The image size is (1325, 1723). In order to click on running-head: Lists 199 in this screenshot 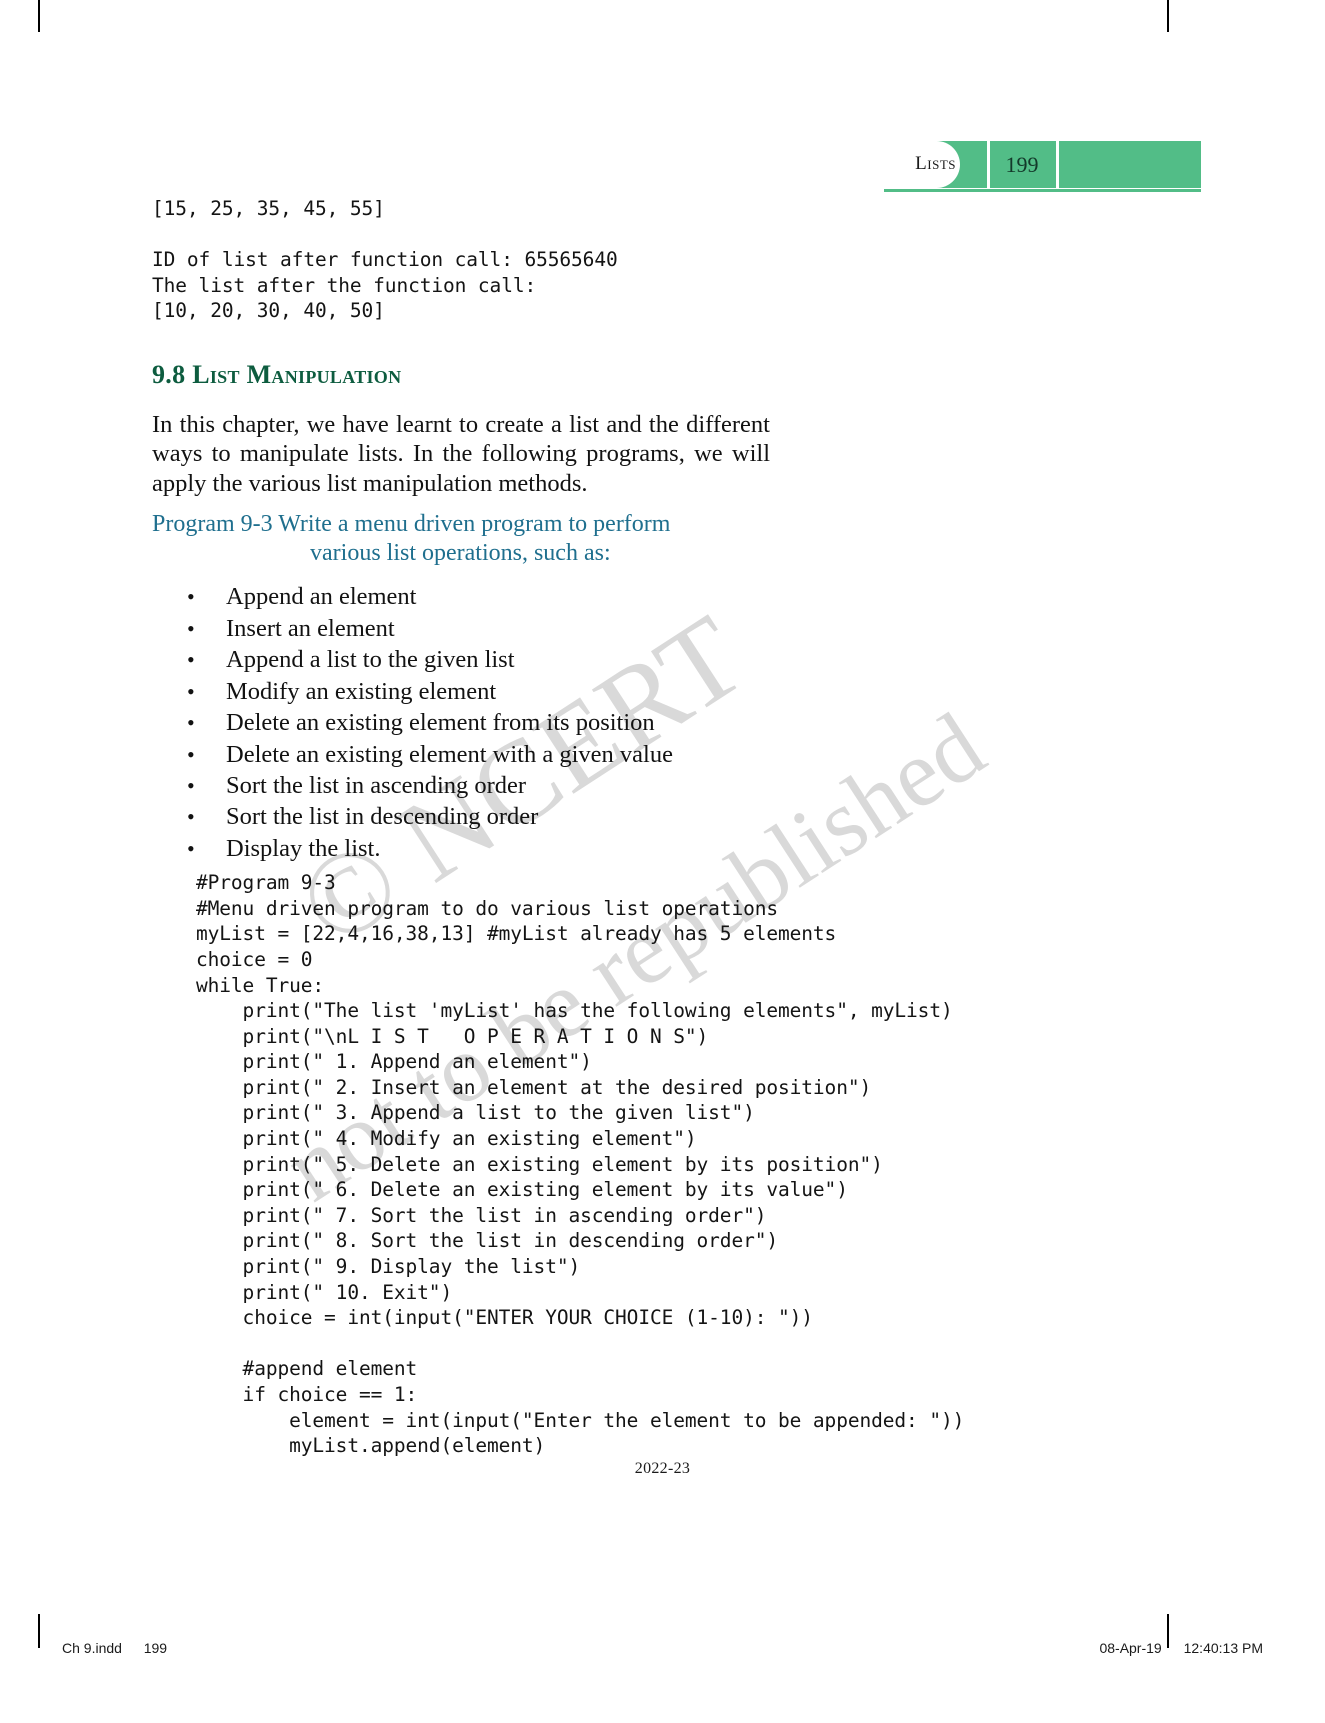, I will do `click(1036, 166)`.